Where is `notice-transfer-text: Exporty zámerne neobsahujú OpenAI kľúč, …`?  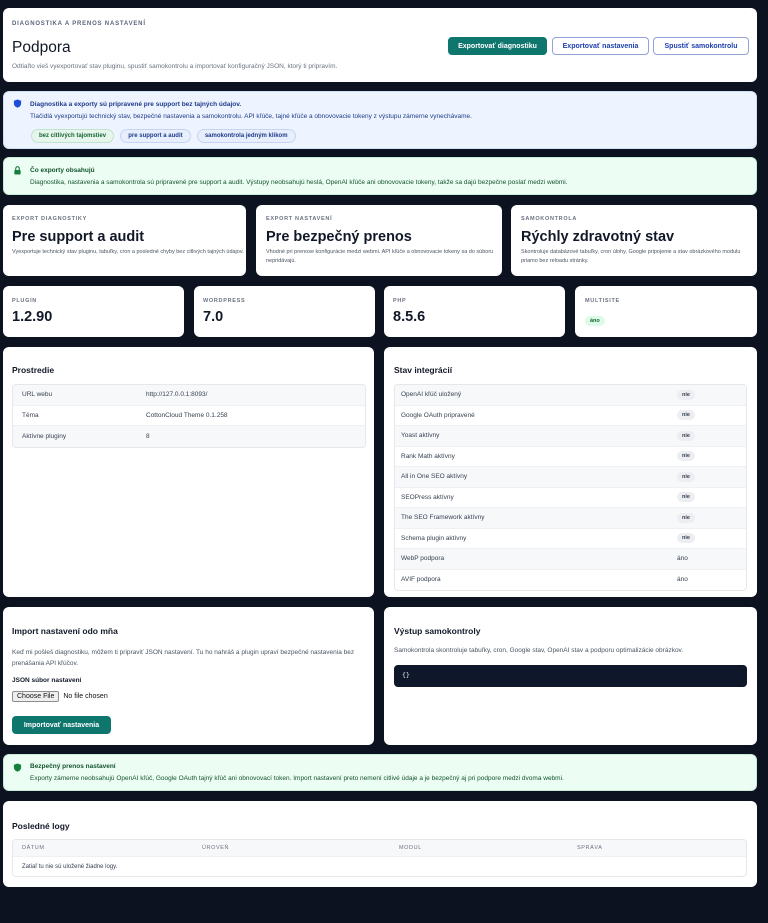 notice-transfer-text: Exporty zámerne neobsahujú OpenAI kľúč, … is located at coordinates (297, 778).